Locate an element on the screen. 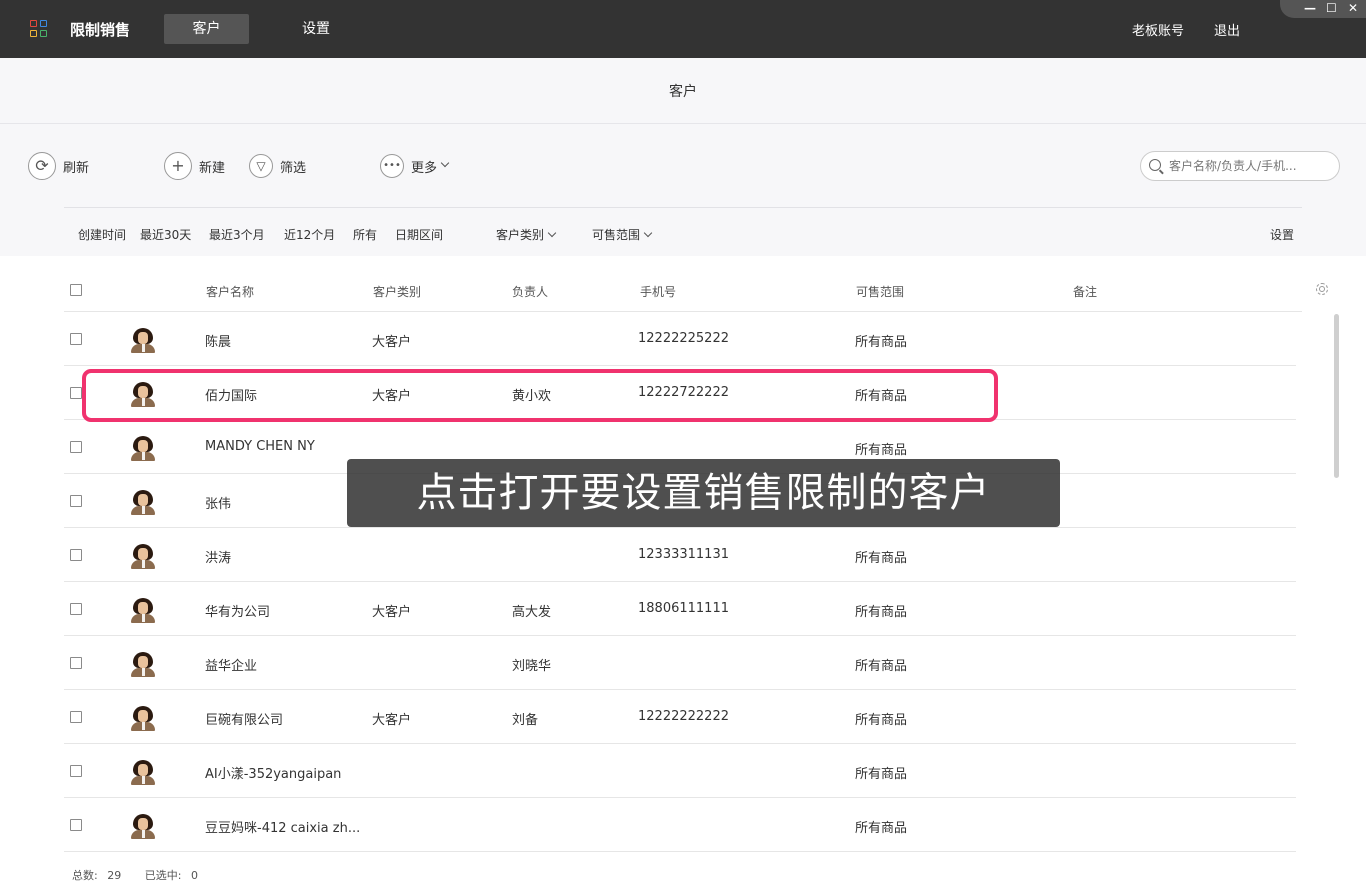  cell-name: 洪涛 is located at coordinates (218, 558).